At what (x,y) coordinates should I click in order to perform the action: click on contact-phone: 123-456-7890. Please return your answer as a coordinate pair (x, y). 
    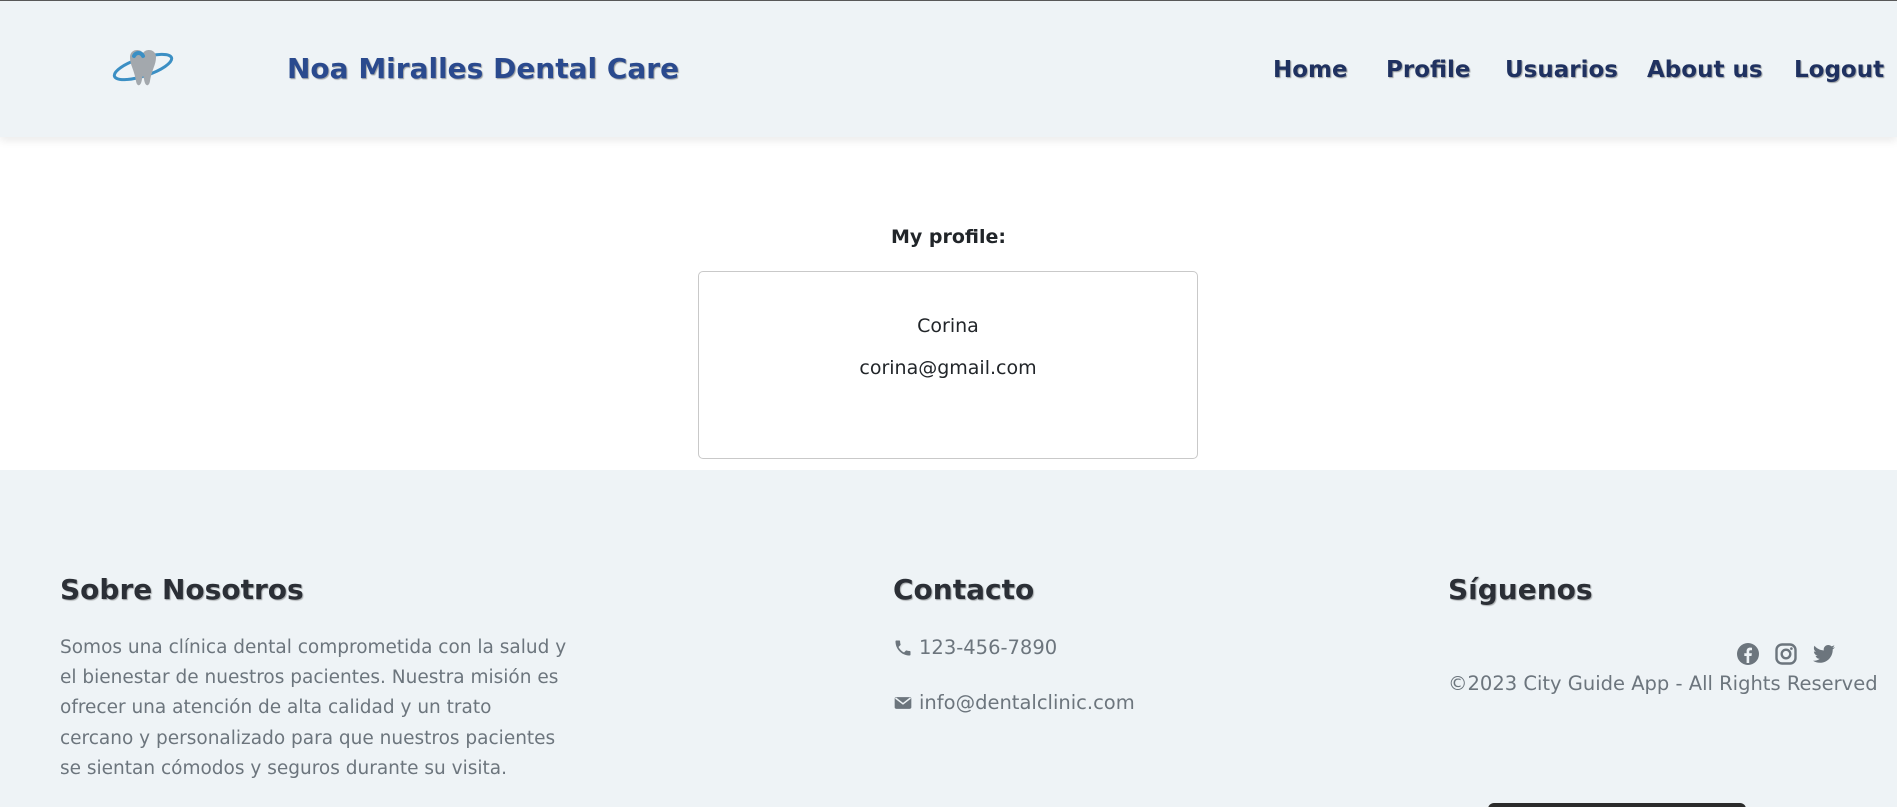
    Looking at the image, I should click on (975, 647).